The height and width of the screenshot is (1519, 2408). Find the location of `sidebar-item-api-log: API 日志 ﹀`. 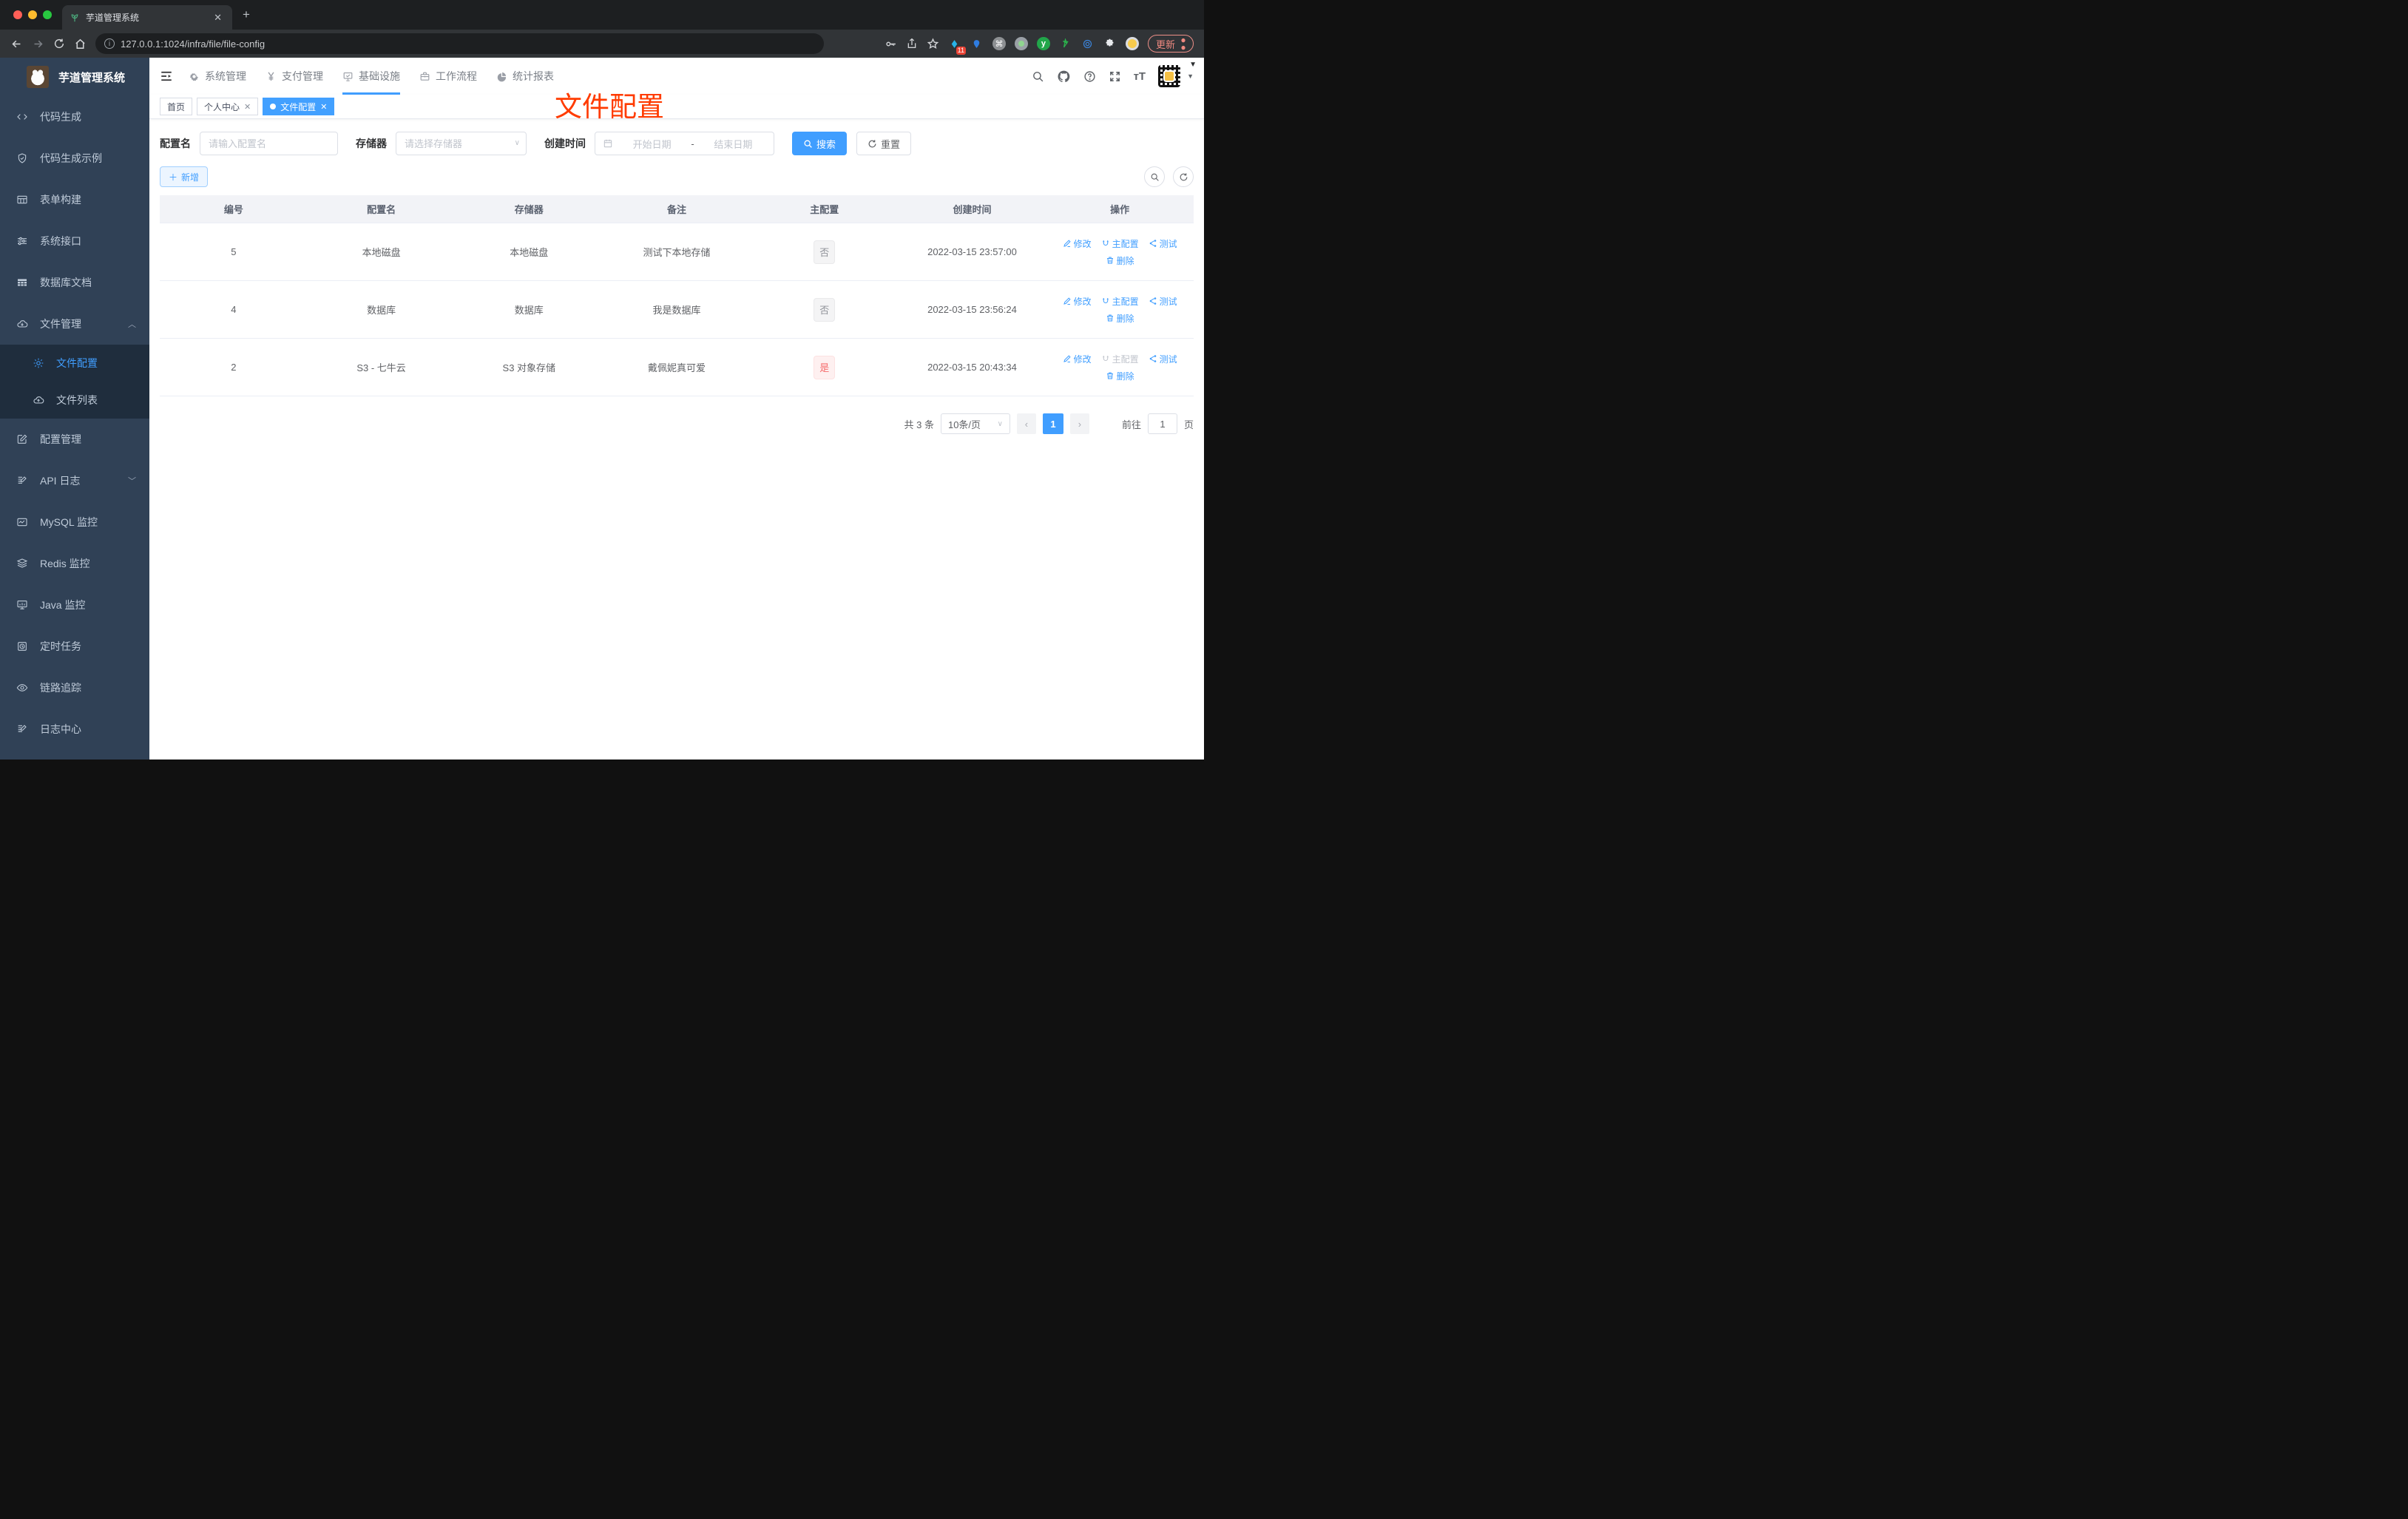

sidebar-item-api-log: API 日志 ﹀ is located at coordinates (74, 480).